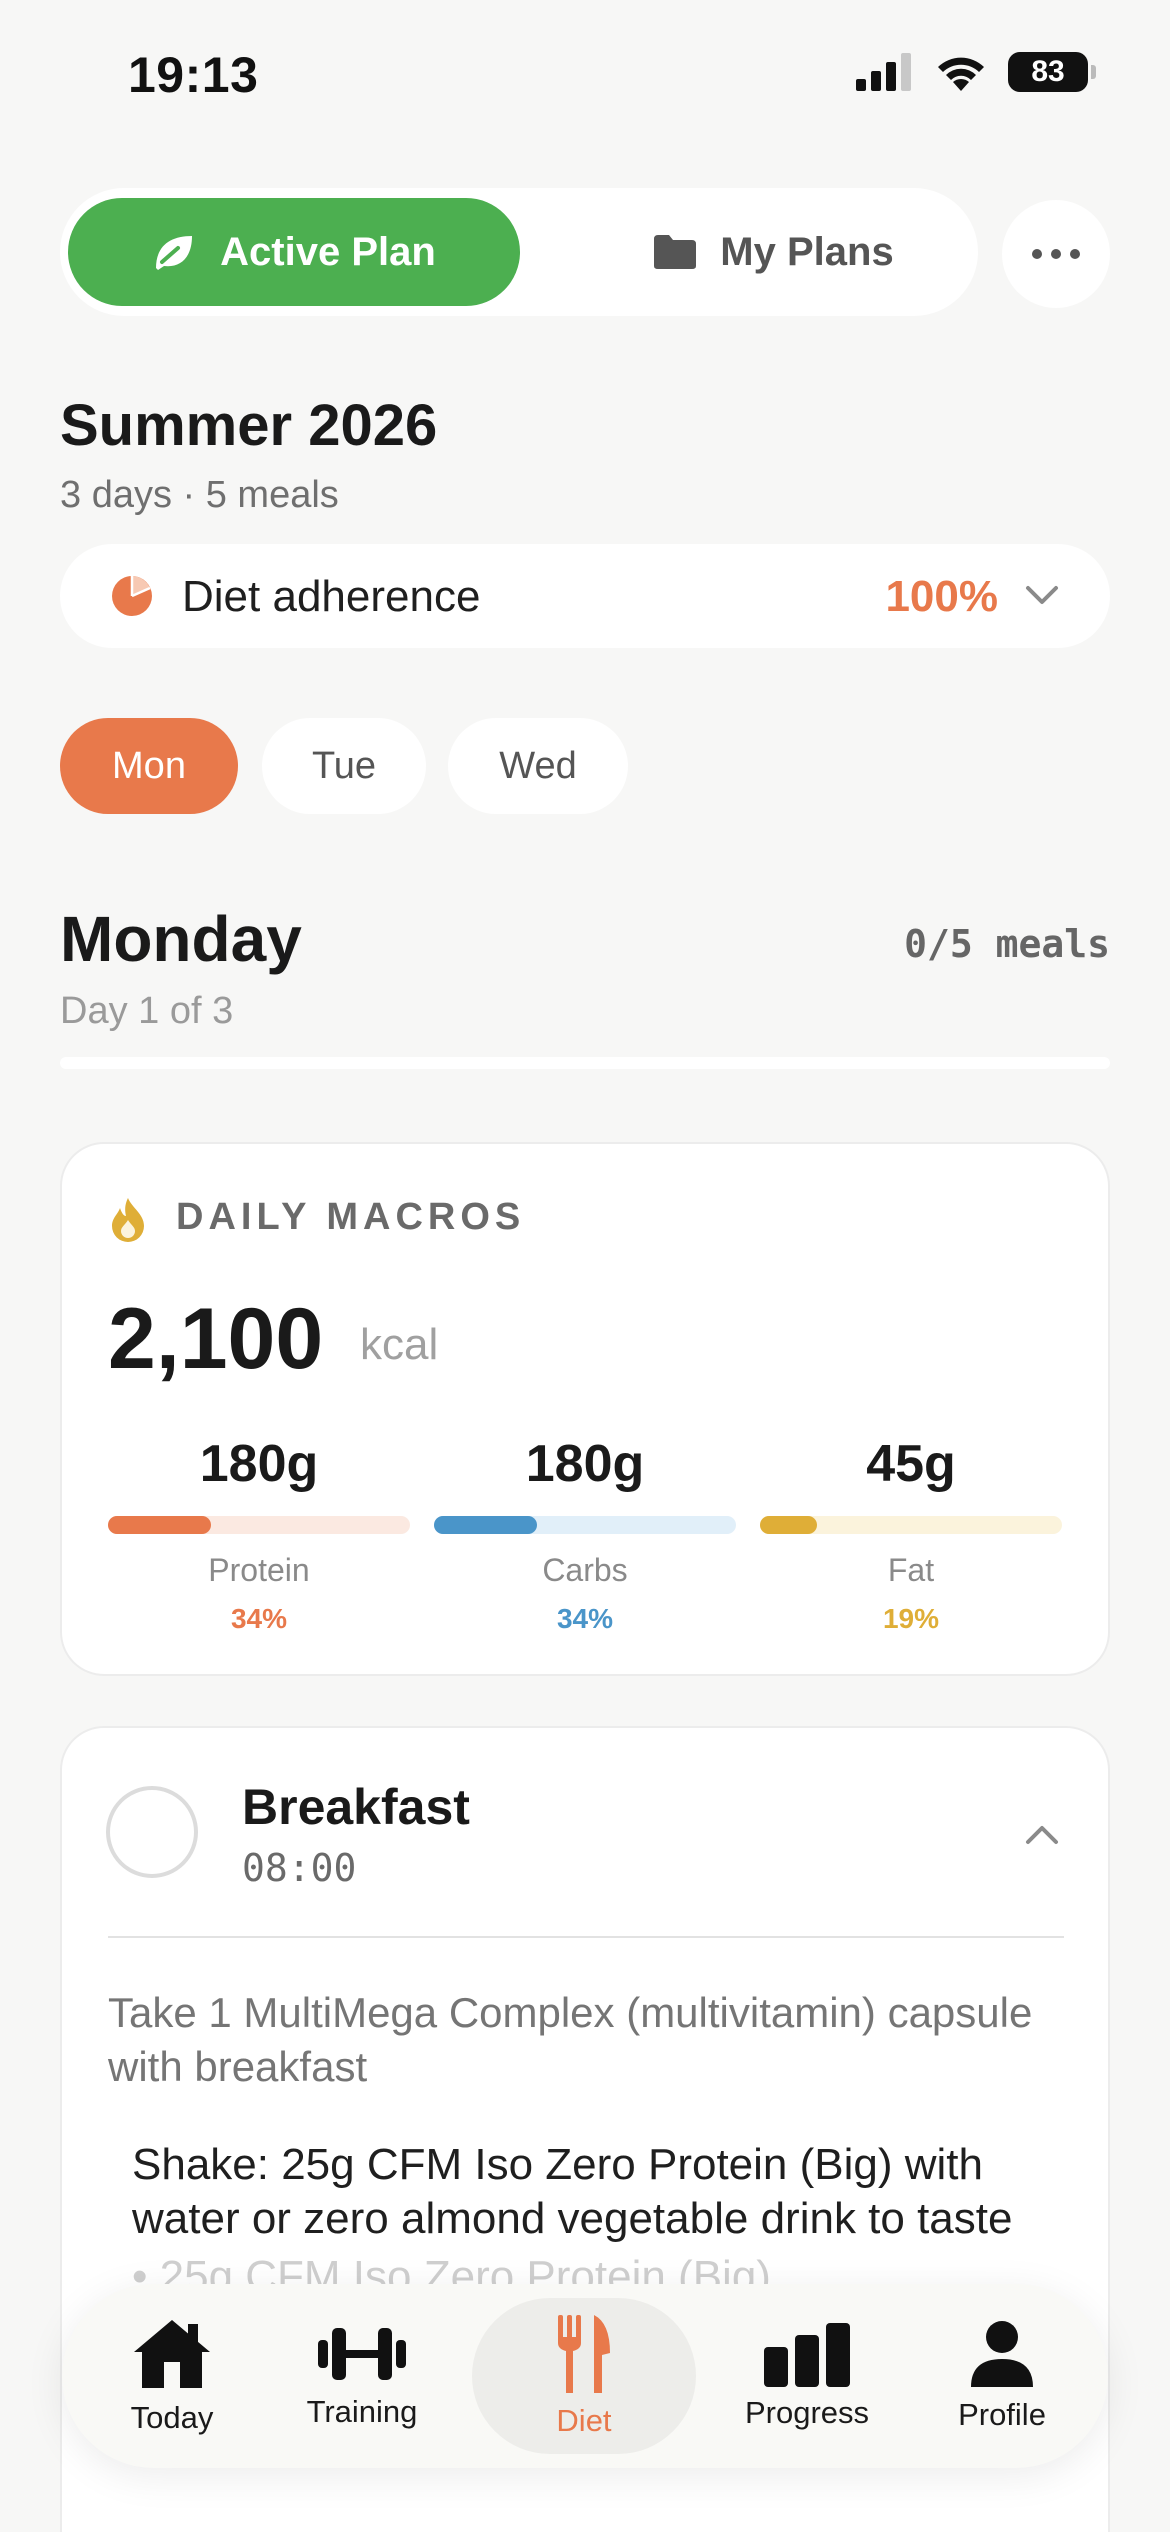 The height and width of the screenshot is (2532, 1170). Describe the element at coordinates (911, 1464) in the screenshot. I see `macro-grams: 45g` at that location.